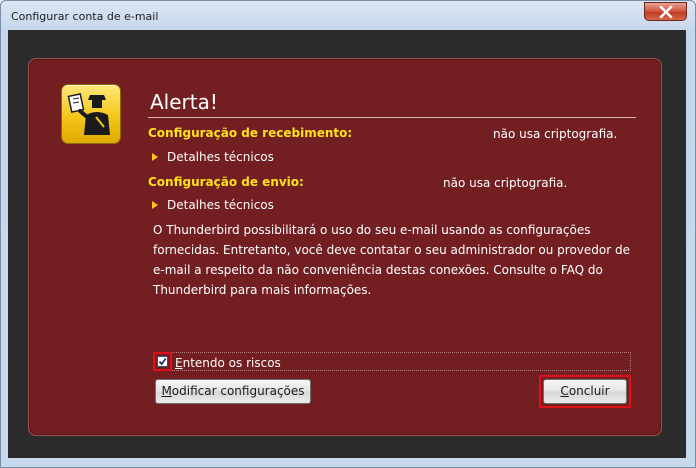 The height and width of the screenshot is (468, 696). What do you see at coordinates (179, 363) in the screenshot?
I see `understand-risks-access-key: E` at bounding box center [179, 363].